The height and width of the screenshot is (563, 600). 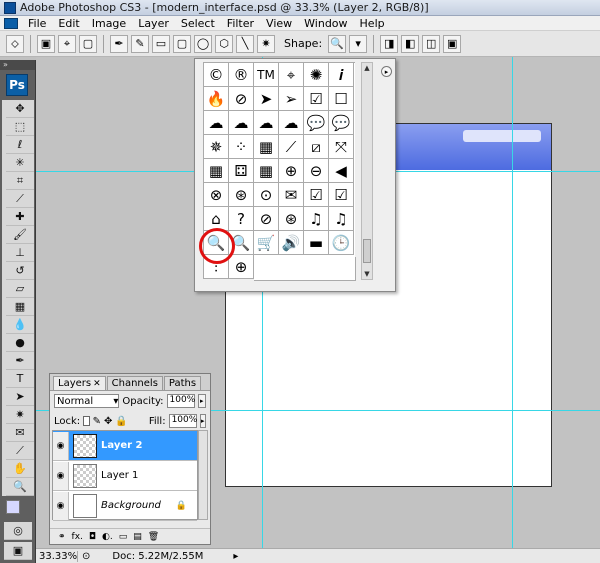 I want to click on eyedropper-tool-icon: ⟋, so click(x=20, y=451).